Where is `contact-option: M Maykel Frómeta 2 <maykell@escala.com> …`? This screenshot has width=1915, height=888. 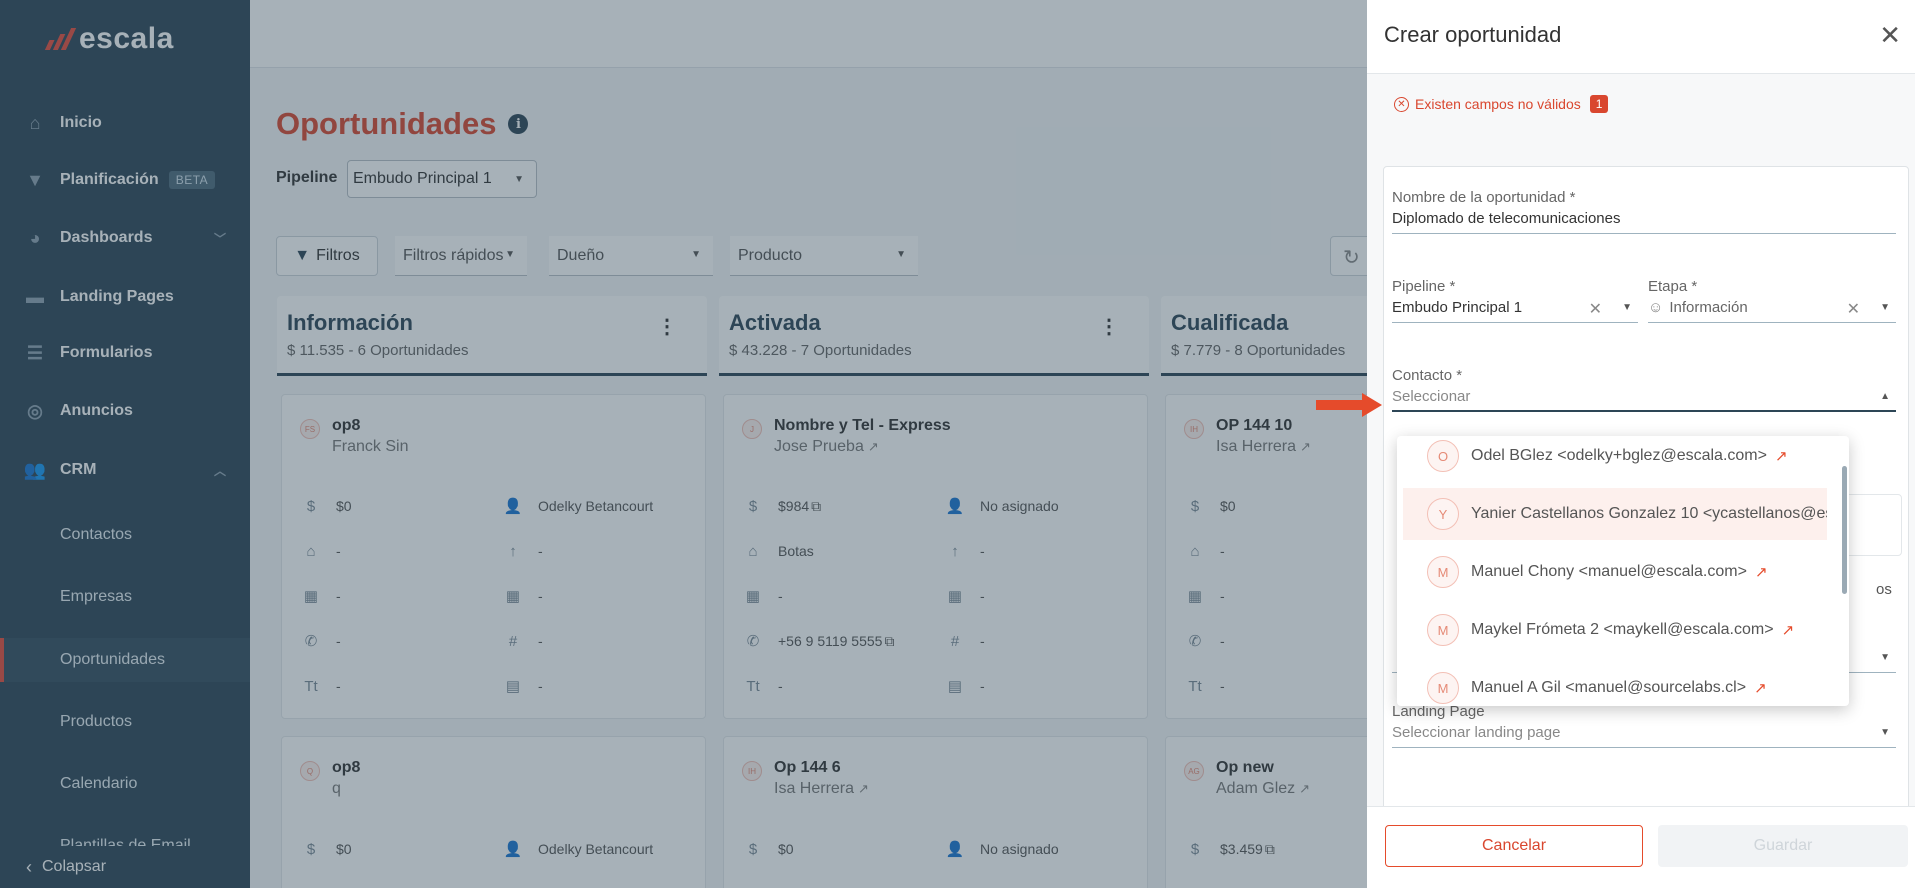 contact-option: M Maykel Frómeta 2 <maykell@escala.com> … is located at coordinates (1617, 630).